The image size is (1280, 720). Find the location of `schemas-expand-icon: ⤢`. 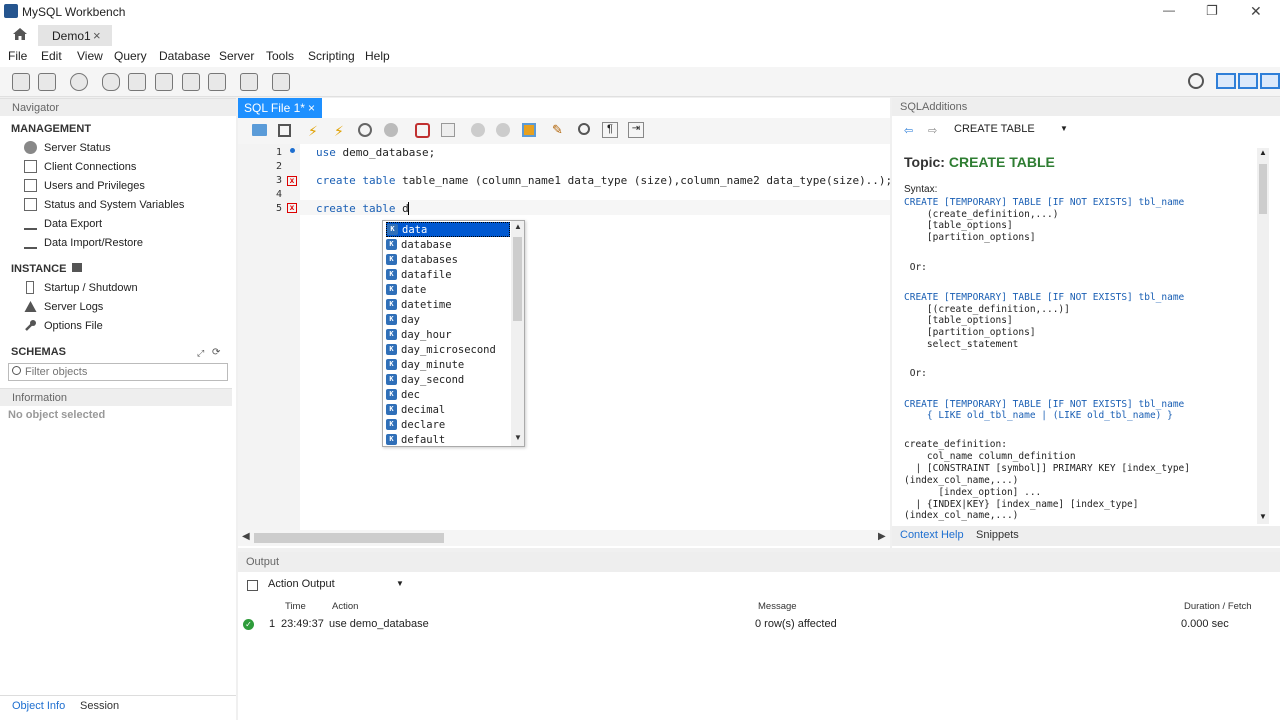

schemas-expand-icon: ⤢ is located at coordinates (200, 353).